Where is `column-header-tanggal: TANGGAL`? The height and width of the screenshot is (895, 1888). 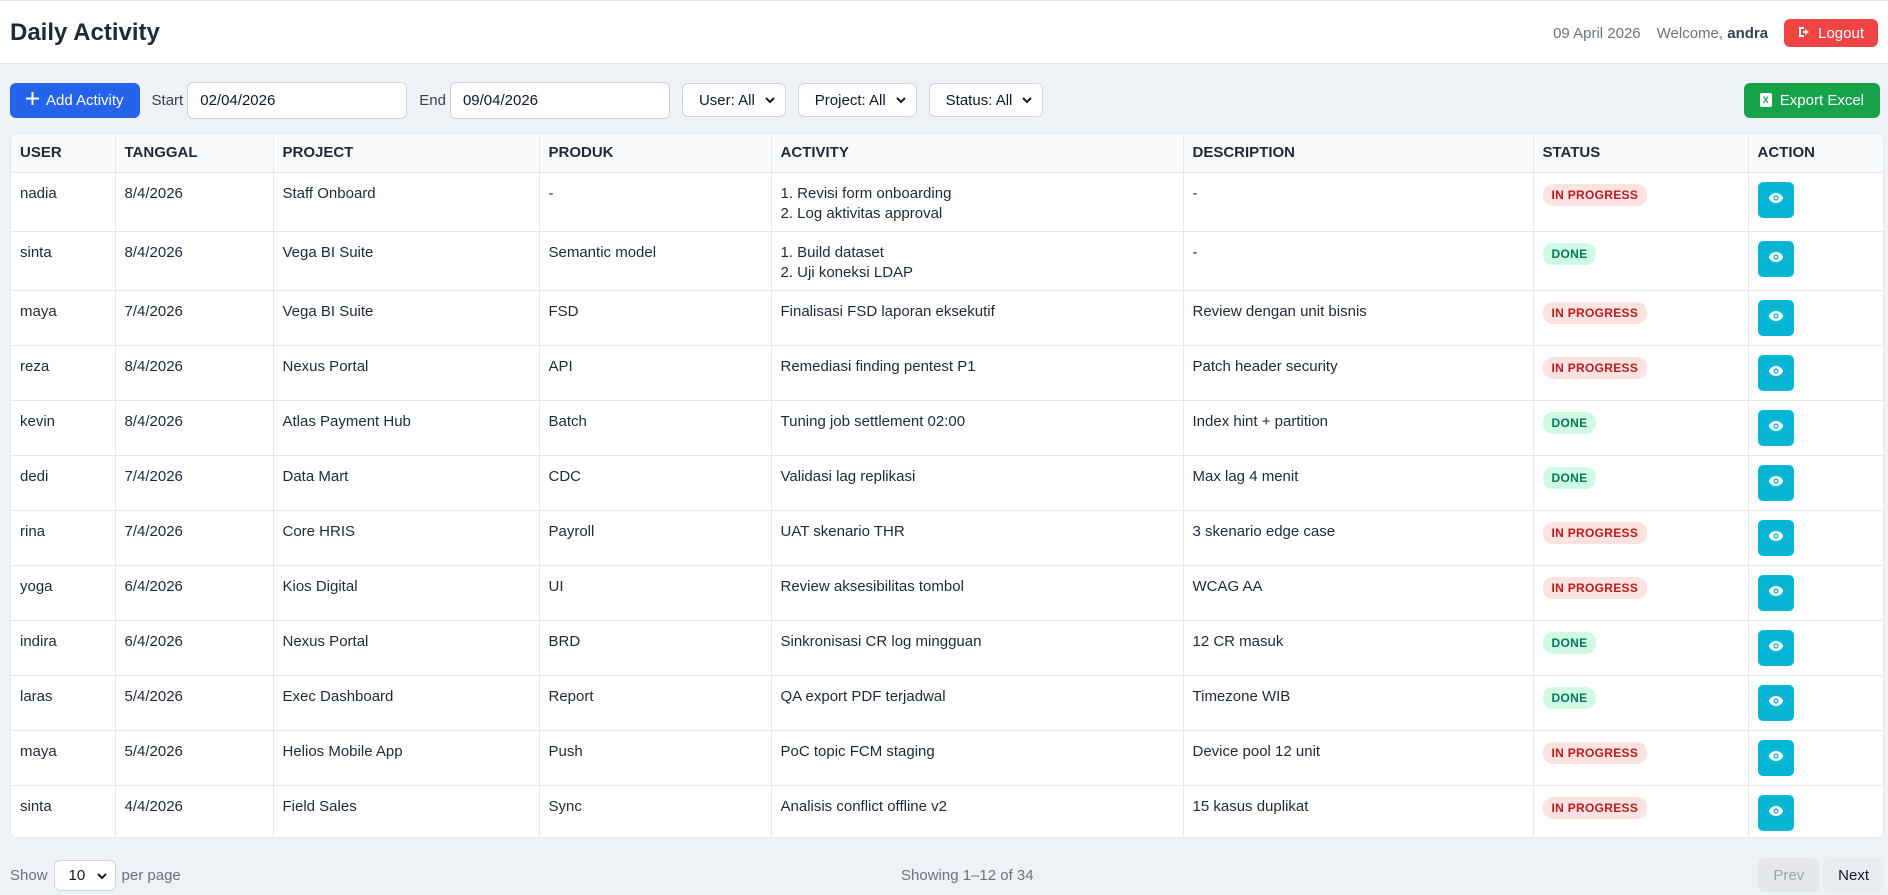 column-header-tanggal: TANGGAL is located at coordinates (194, 153).